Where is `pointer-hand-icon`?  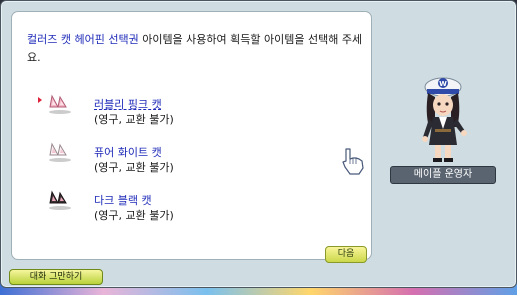
pointer-hand-icon is located at coordinates (353, 161).